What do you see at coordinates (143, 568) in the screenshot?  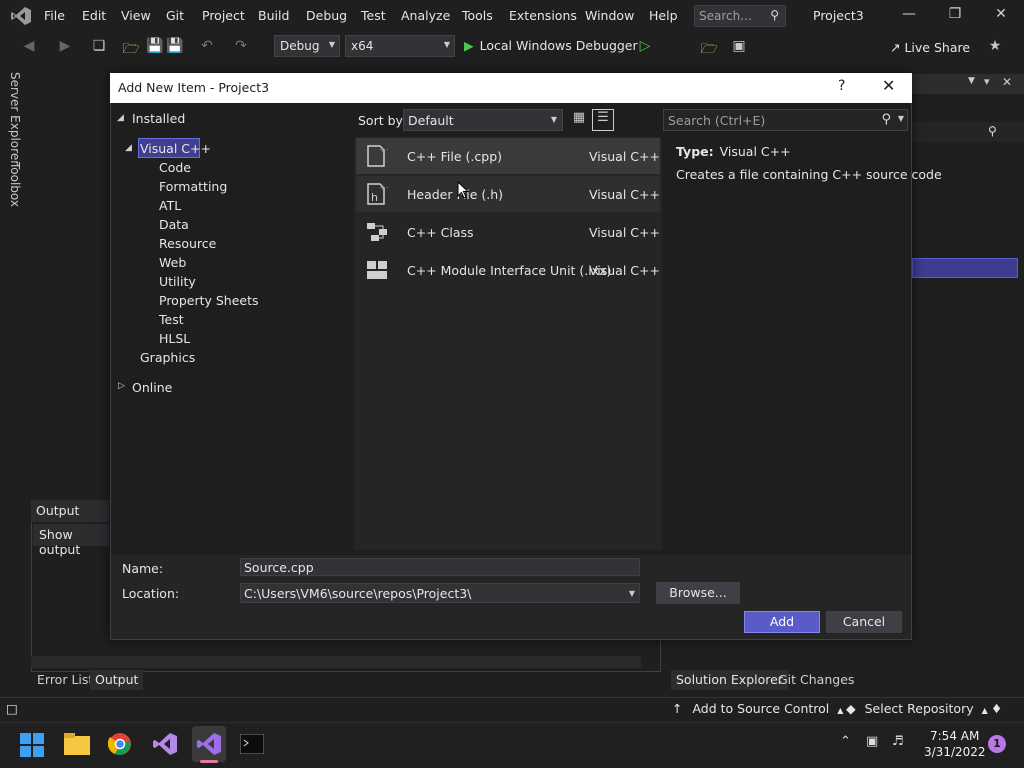 I see `name-label: Name:` at bounding box center [143, 568].